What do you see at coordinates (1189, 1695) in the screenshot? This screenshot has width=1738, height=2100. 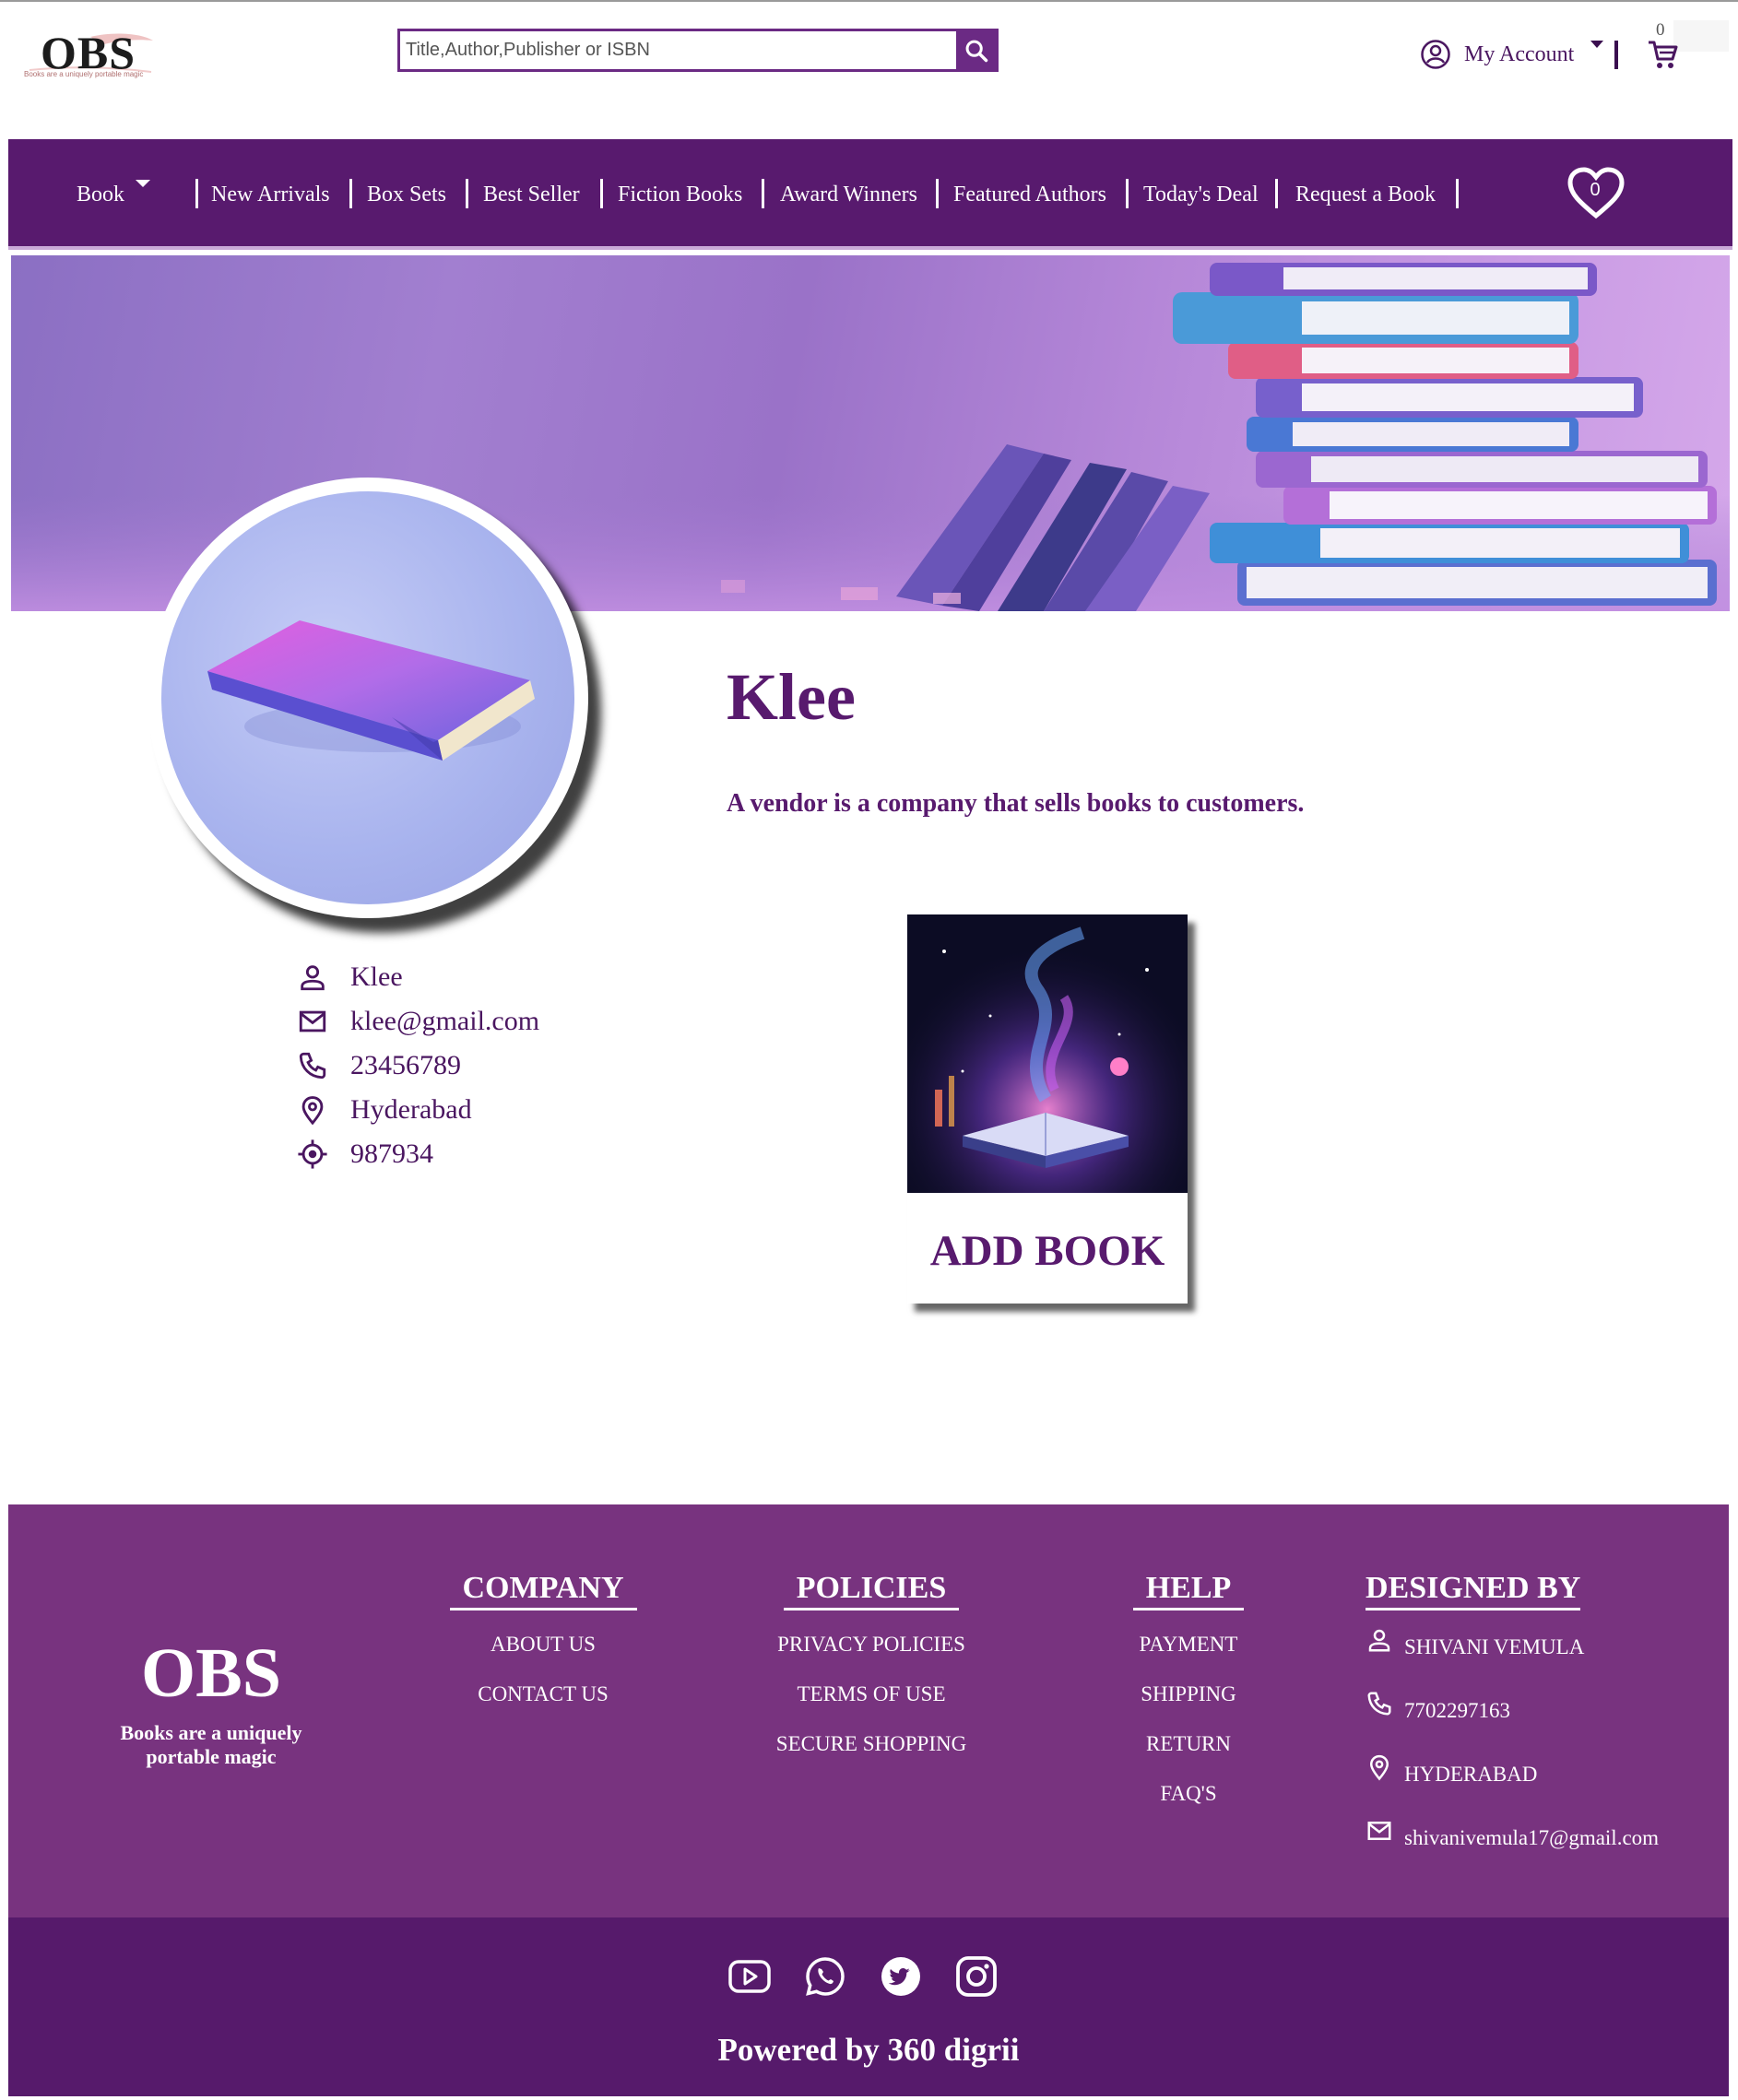 I see `footer-link-shipping: SHIPPING` at bounding box center [1189, 1695].